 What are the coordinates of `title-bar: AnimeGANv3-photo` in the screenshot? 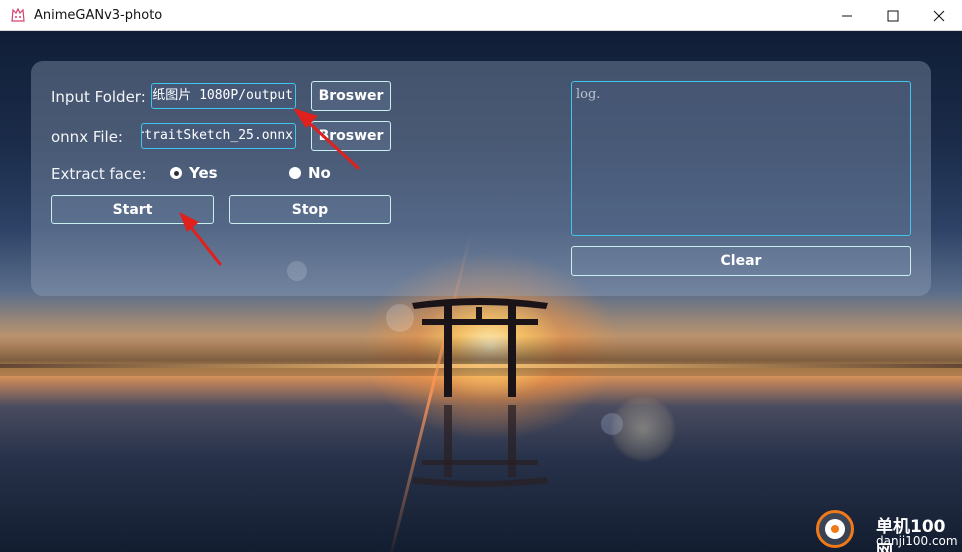 It's located at (481, 15).